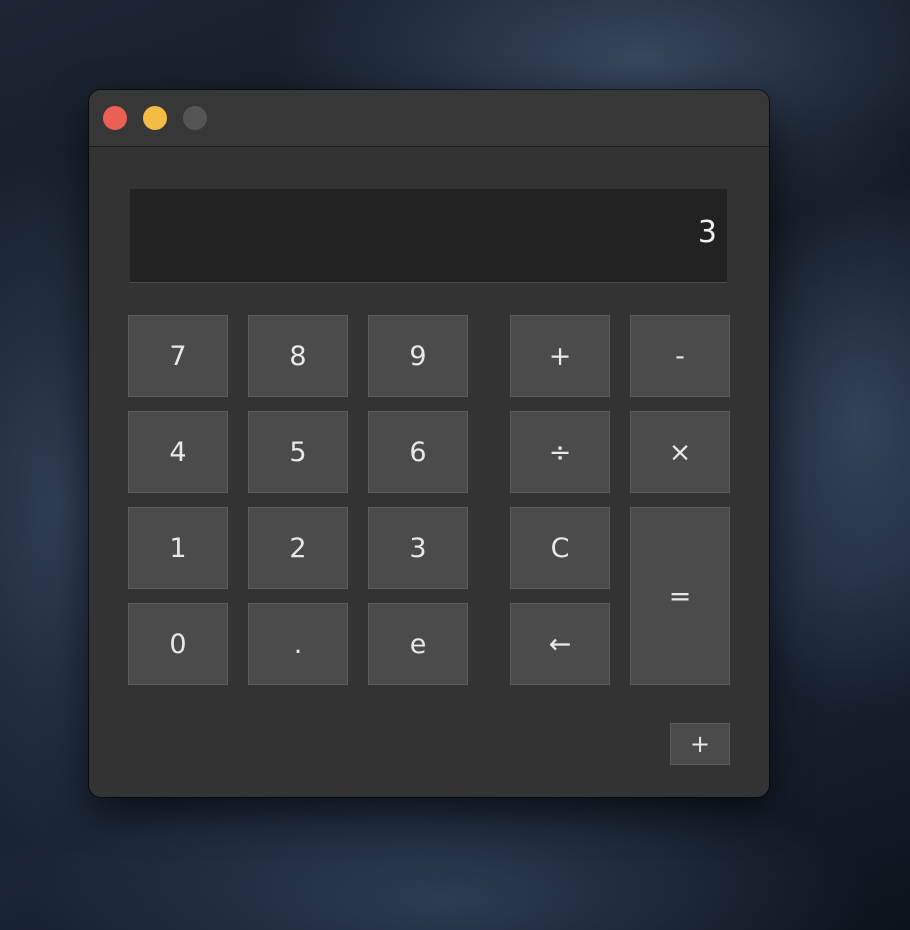  I want to click on backspace-icon: ←, so click(560, 644).